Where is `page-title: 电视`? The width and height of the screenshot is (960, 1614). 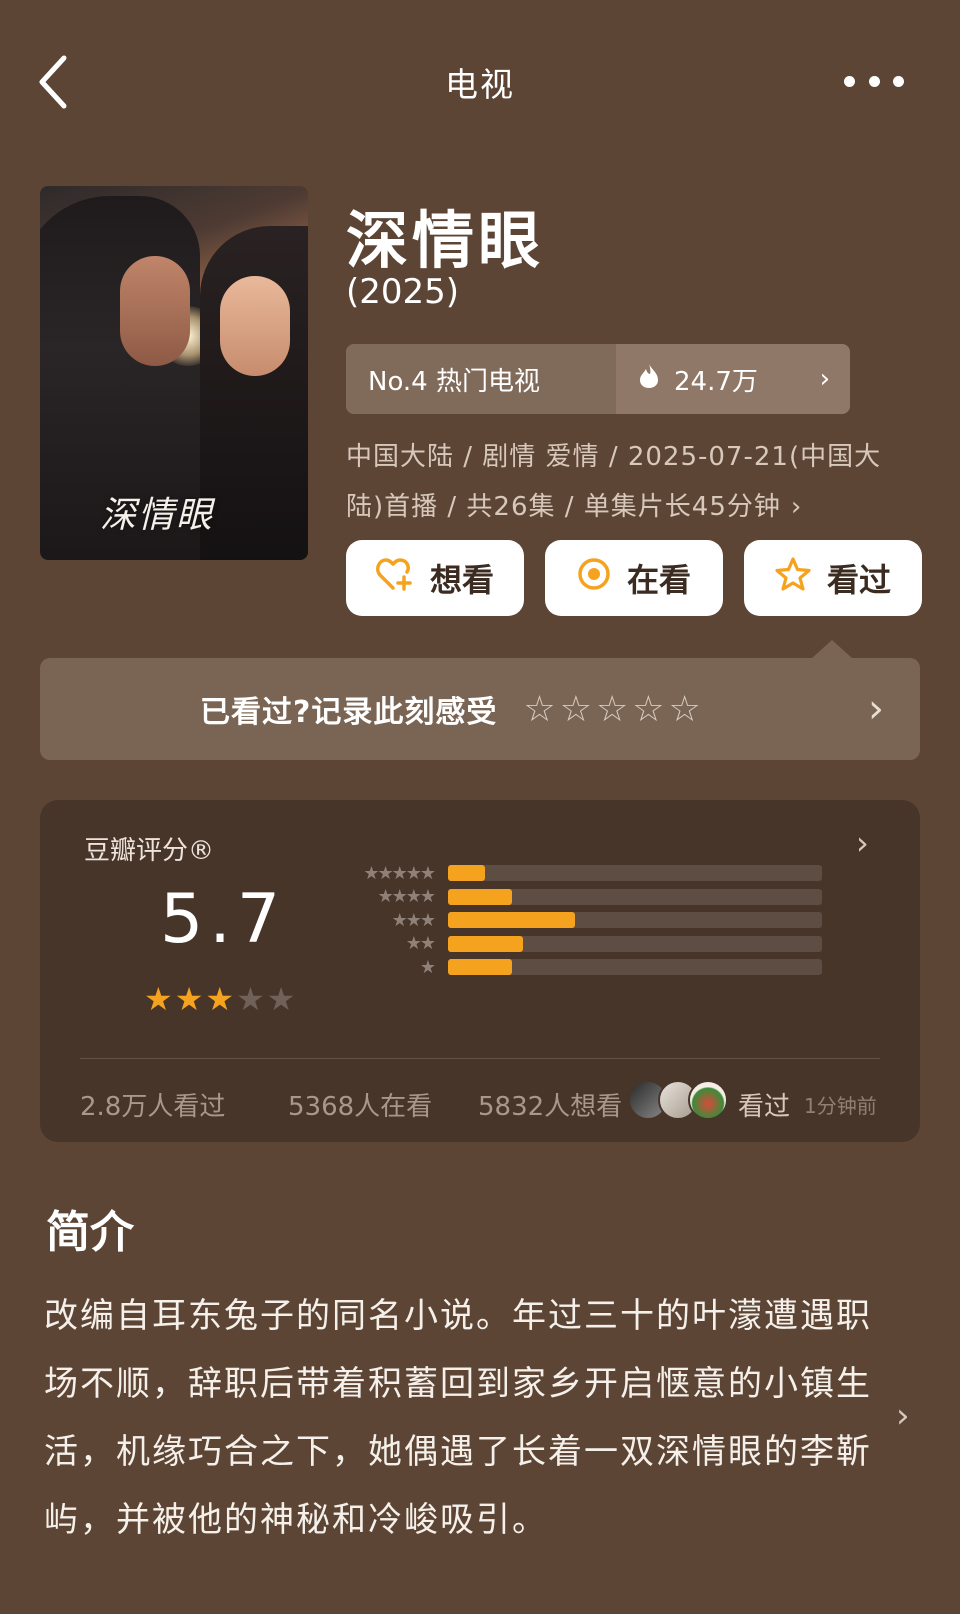
page-title: 电视 is located at coordinates (480, 84).